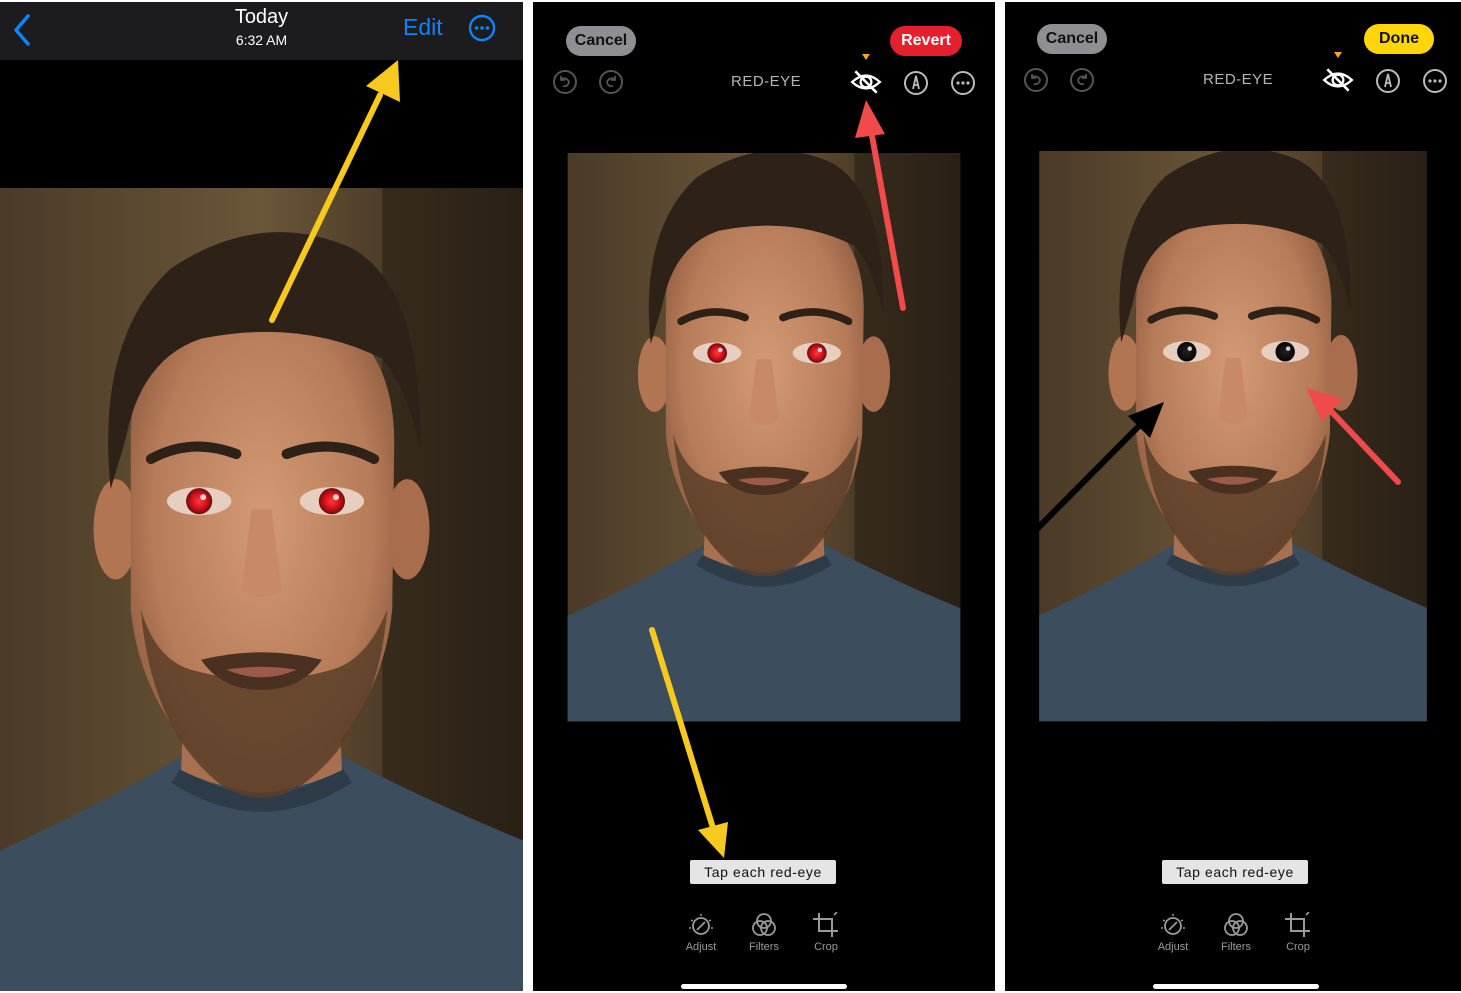 This screenshot has height=993, width=1461. I want to click on photo-time: 6:32 AM, so click(261, 40).